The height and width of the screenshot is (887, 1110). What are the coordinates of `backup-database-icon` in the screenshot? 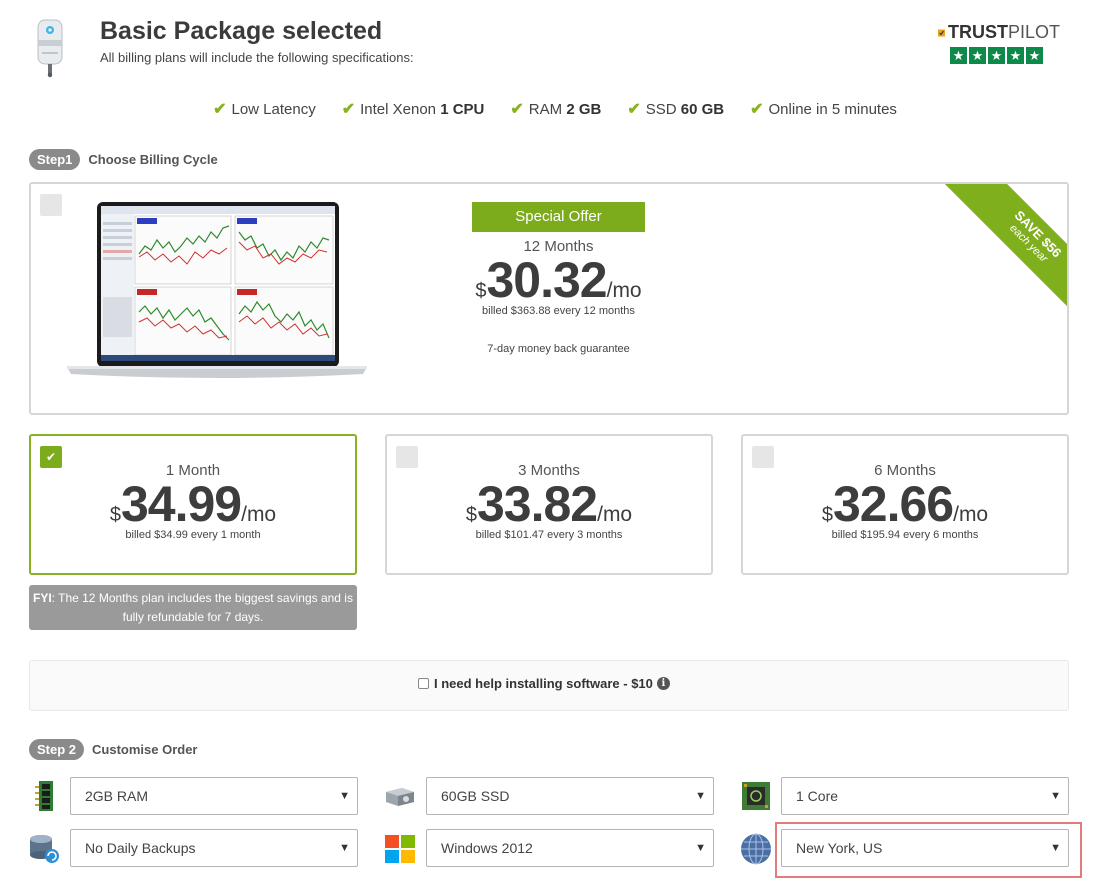 It's located at (44, 849).